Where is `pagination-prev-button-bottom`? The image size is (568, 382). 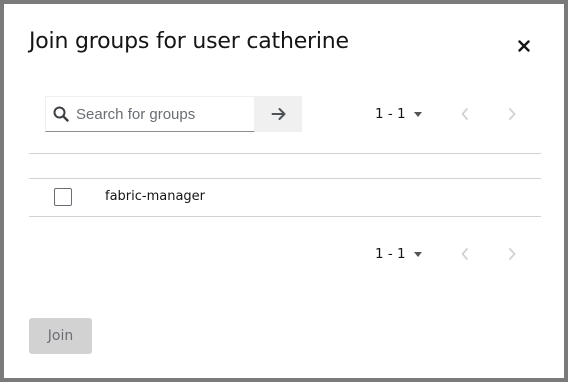
pagination-prev-button-bottom is located at coordinates (465, 254).